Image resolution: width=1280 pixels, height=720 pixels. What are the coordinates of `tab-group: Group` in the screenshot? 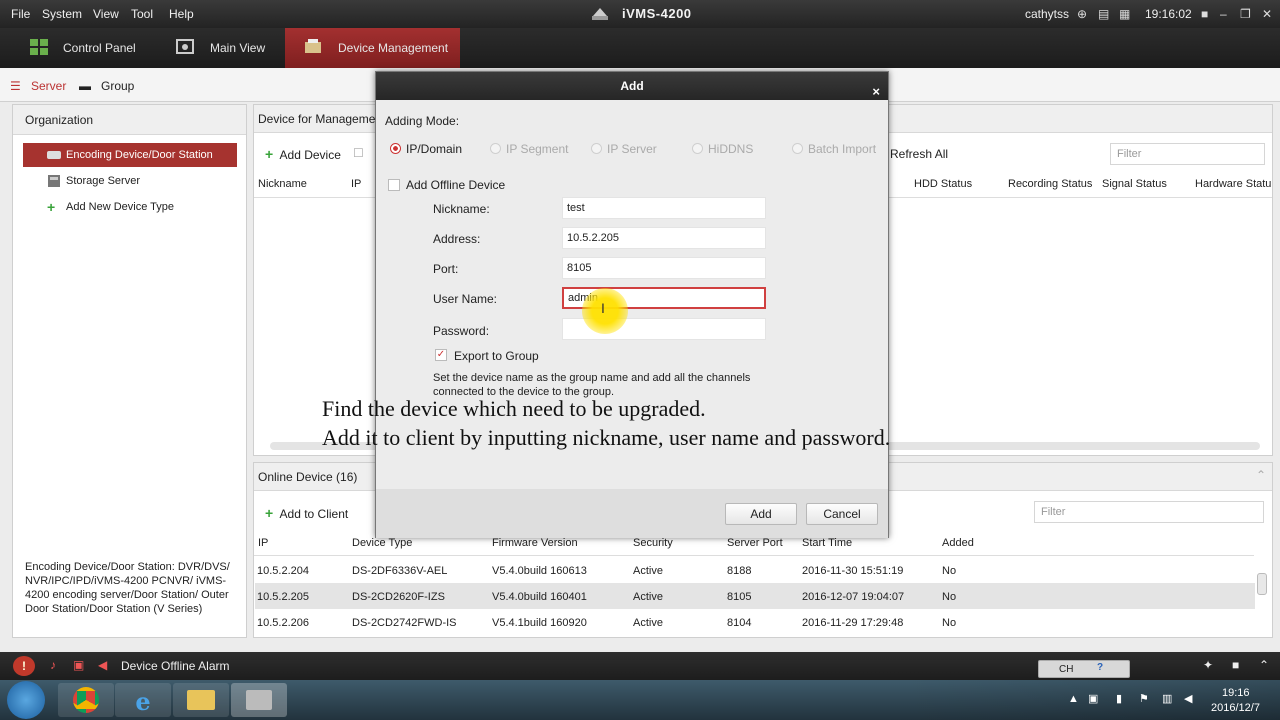 It's located at (117, 86).